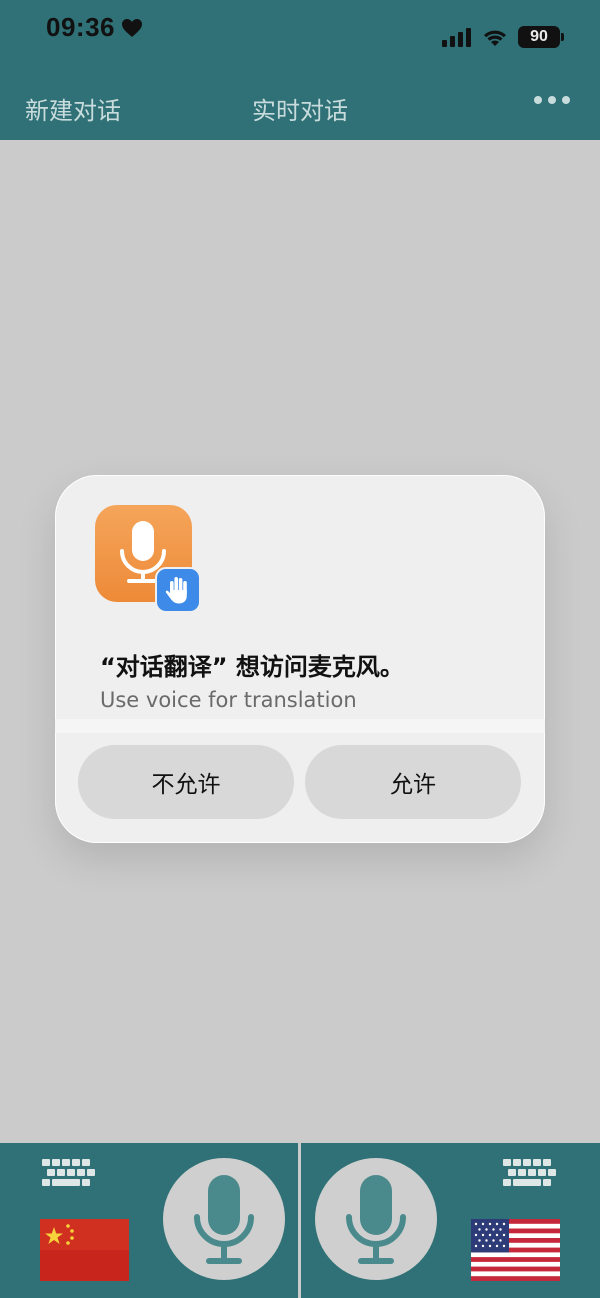 The height and width of the screenshot is (1298, 600). Describe the element at coordinates (515, 1250) in the screenshot. I see `usa-flag-icon` at that location.